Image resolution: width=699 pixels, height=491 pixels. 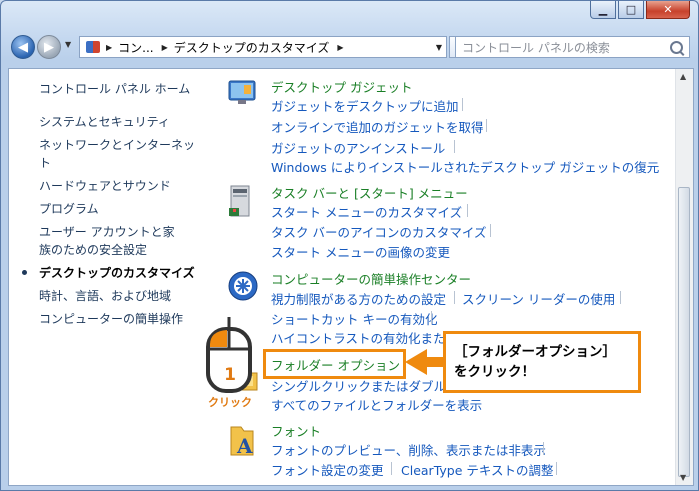 I want to click on screen-reader-link: スクリーン リーダーの使用, so click(x=538, y=298).